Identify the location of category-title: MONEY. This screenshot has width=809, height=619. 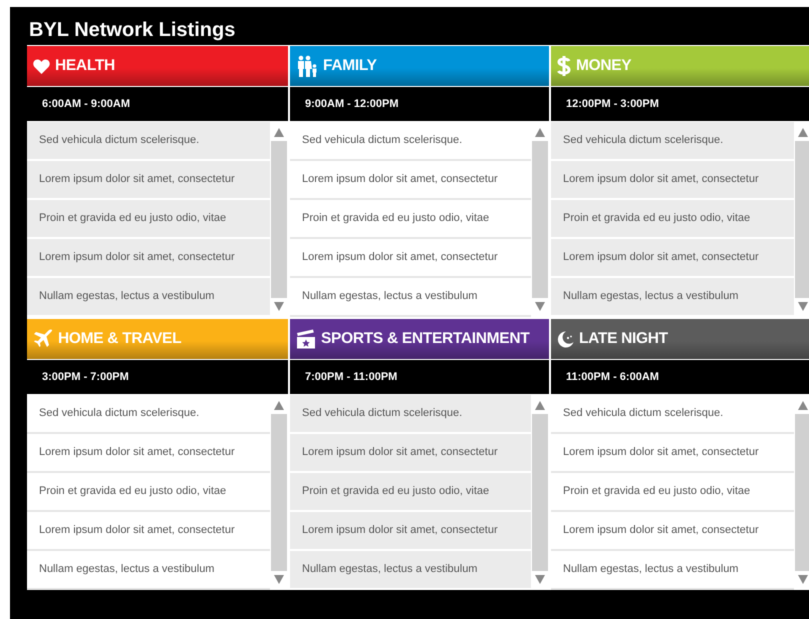
(604, 66).